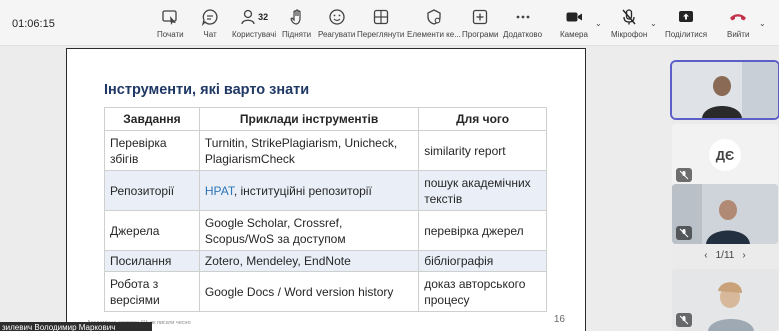 The height and width of the screenshot is (331, 779). I want to click on table-cell: Репозиторії, so click(152, 190).